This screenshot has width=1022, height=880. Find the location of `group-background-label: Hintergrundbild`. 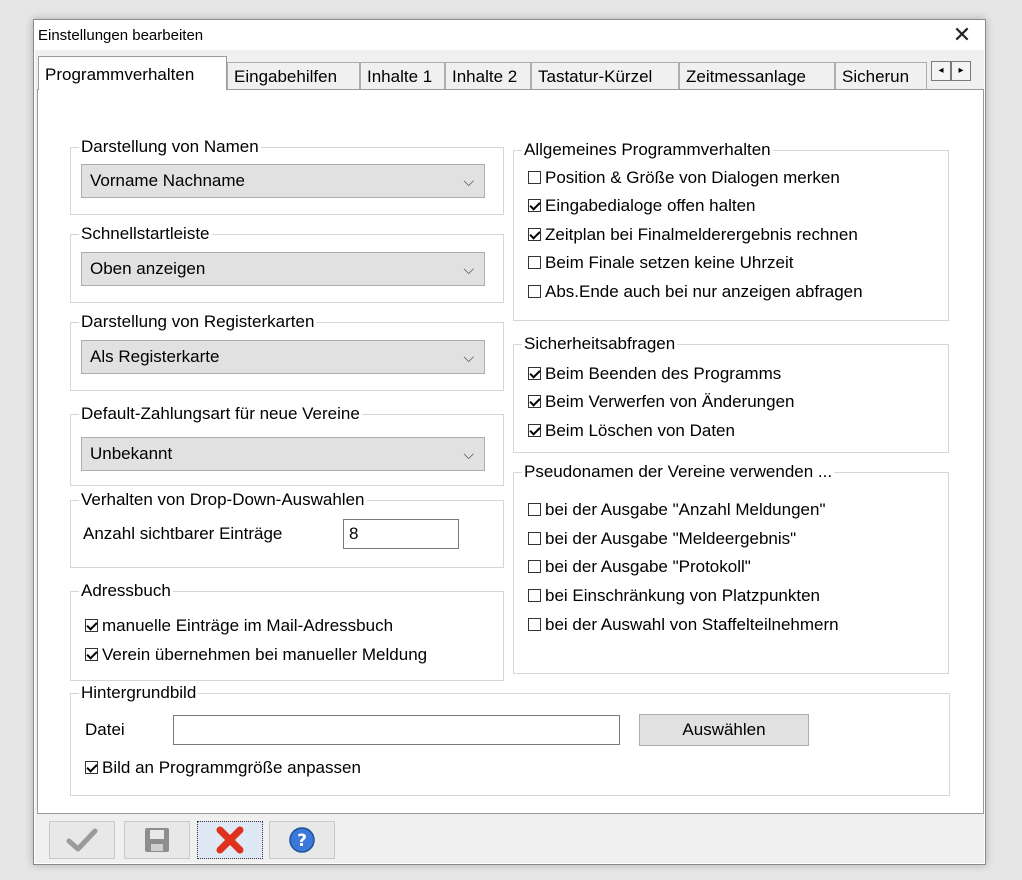

group-background-label: Hintergrundbild is located at coordinates (139, 693).